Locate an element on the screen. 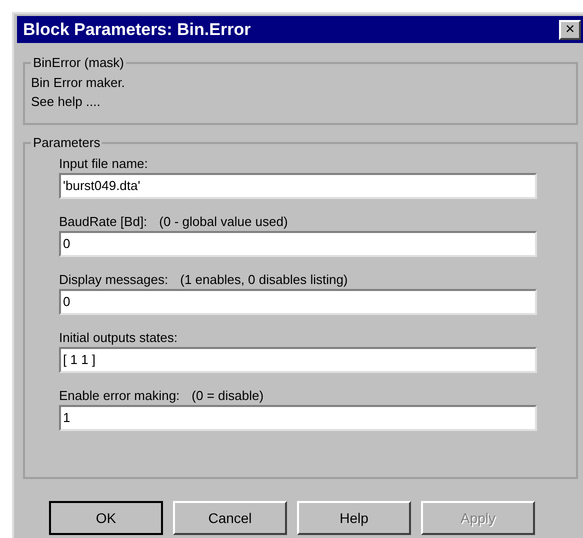  field-hint: (0 = disable) is located at coordinates (228, 395).